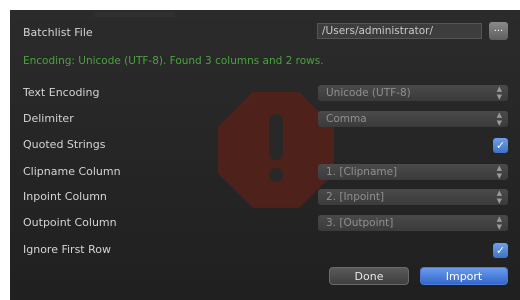 The image size is (520, 300). Describe the element at coordinates (413, 119) in the screenshot. I see `delimiter-select: Comma ▲ ▼` at that location.